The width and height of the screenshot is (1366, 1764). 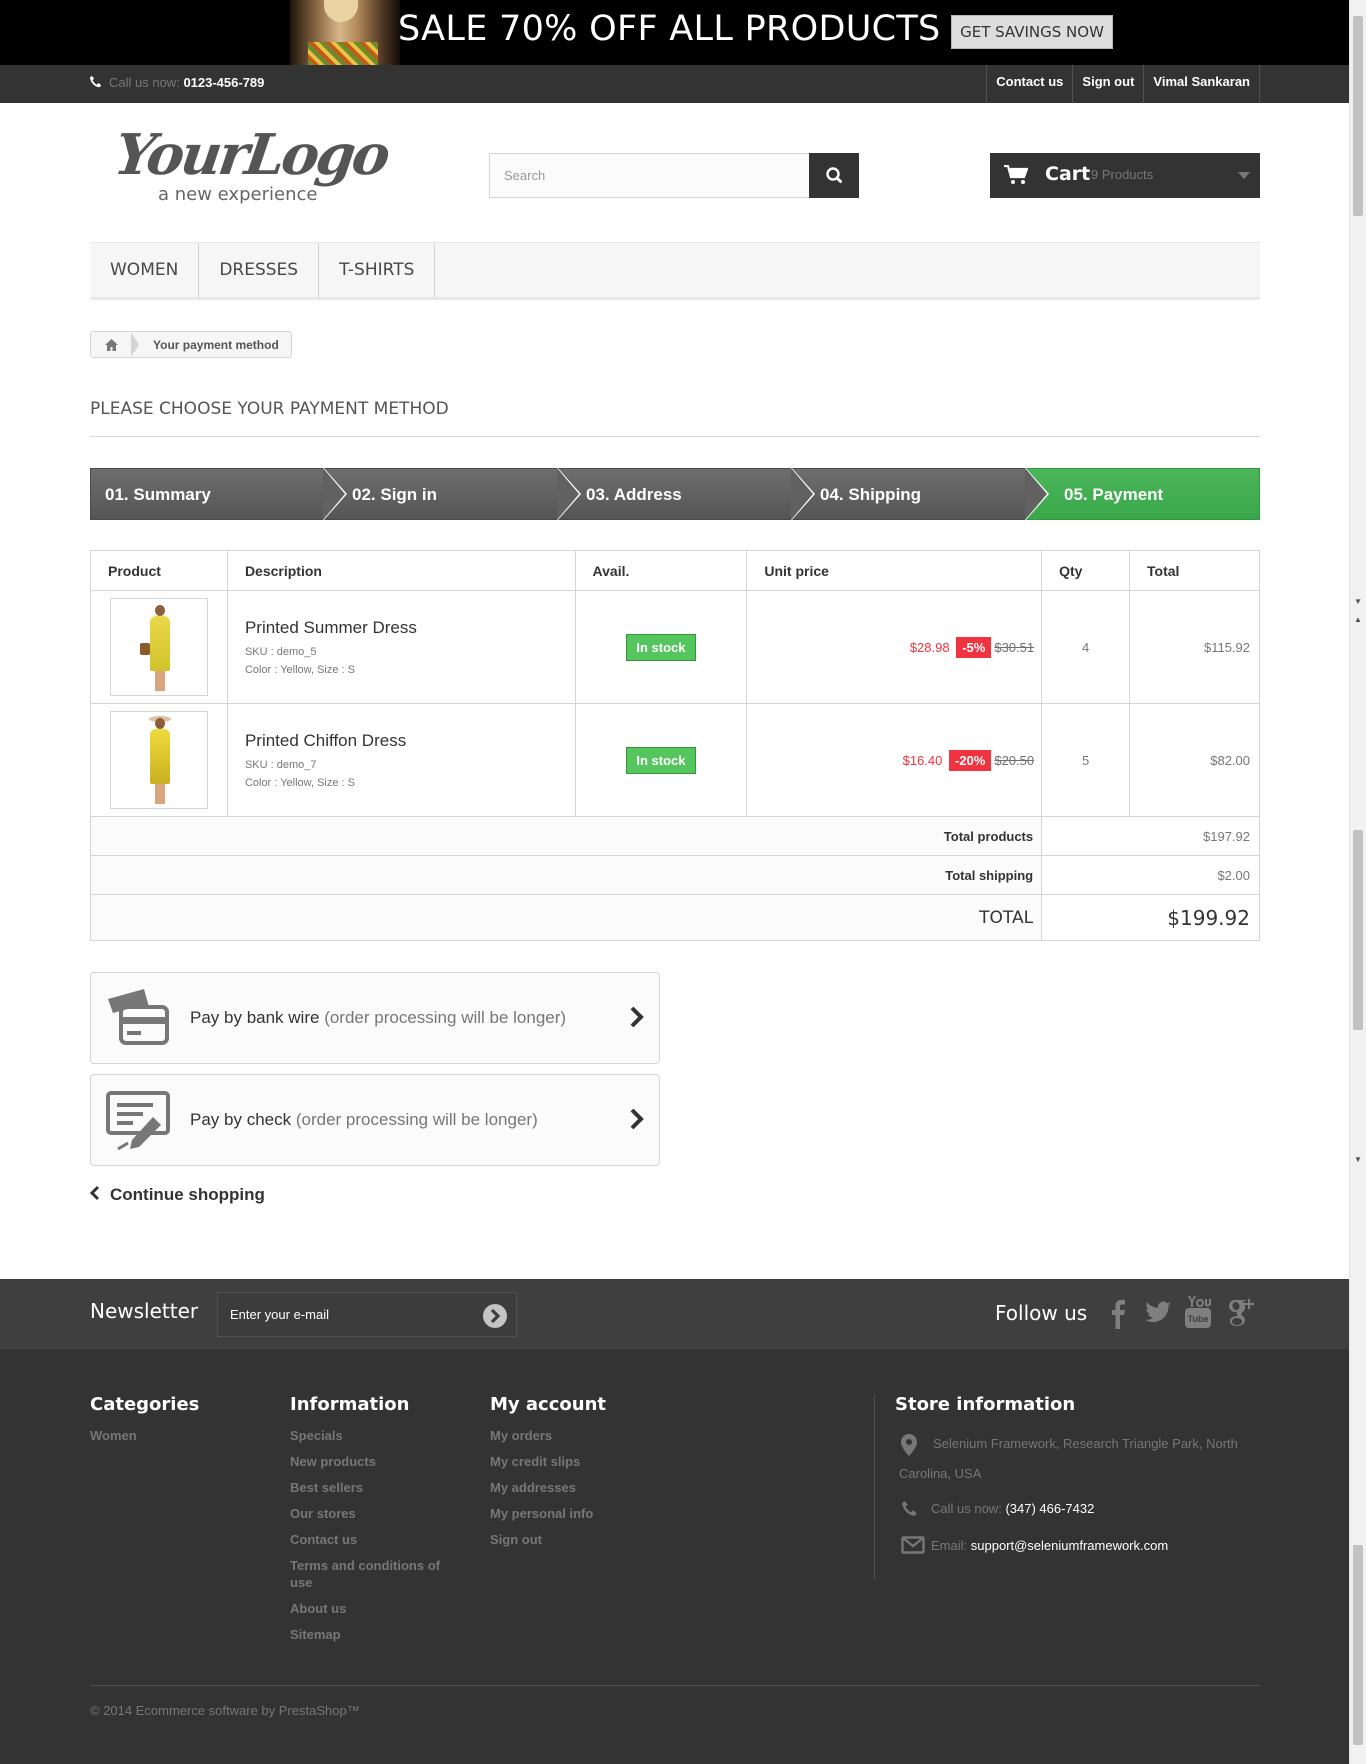 I want to click on check-payment-icon, so click(x=138, y=1121).